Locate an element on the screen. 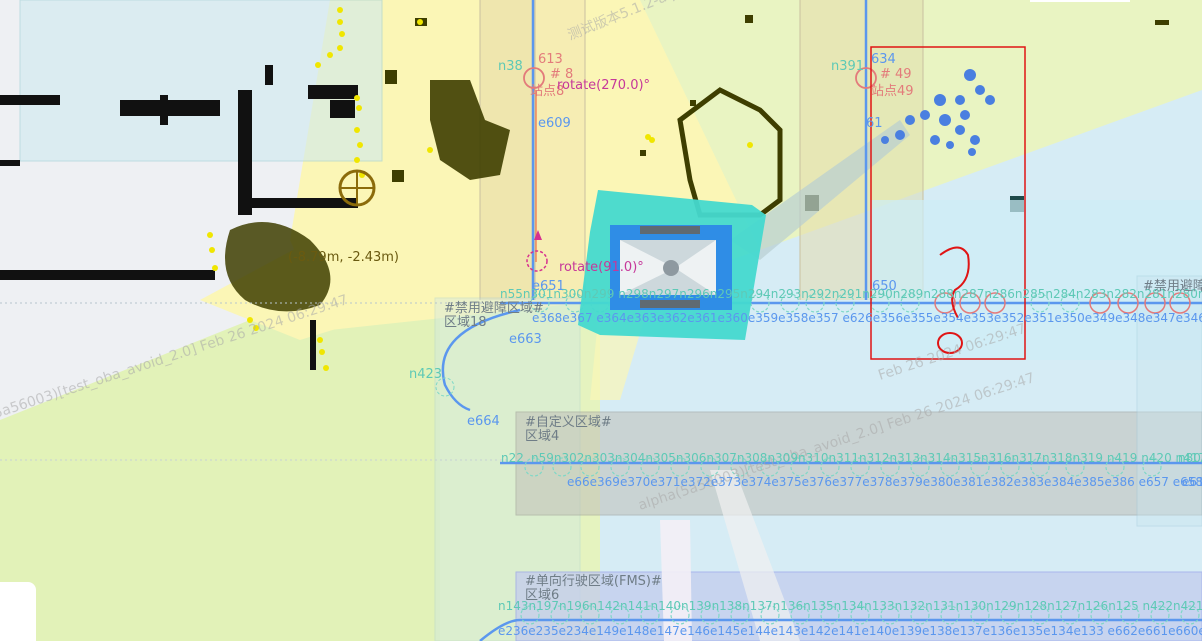 This screenshot has width=1202, height=641. custom-zone-4-title: #自定义区域# is located at coordinates (568, 422).